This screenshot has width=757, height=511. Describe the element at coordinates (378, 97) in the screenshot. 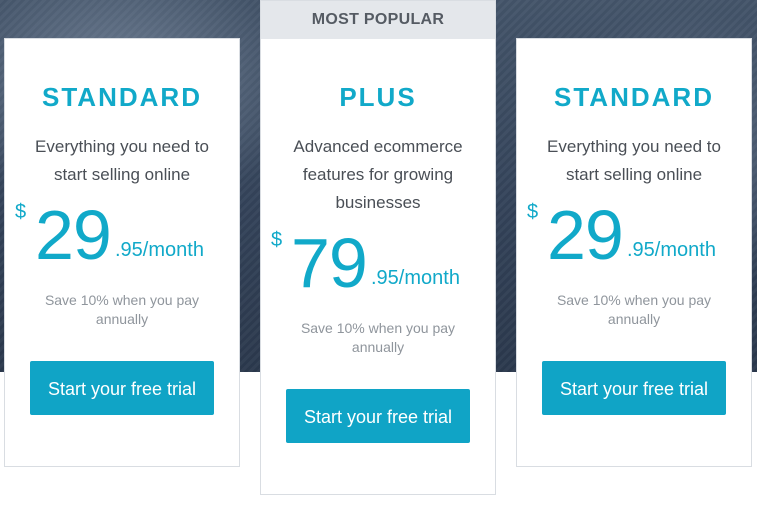

I see `plan-name: PLUS` at that location.